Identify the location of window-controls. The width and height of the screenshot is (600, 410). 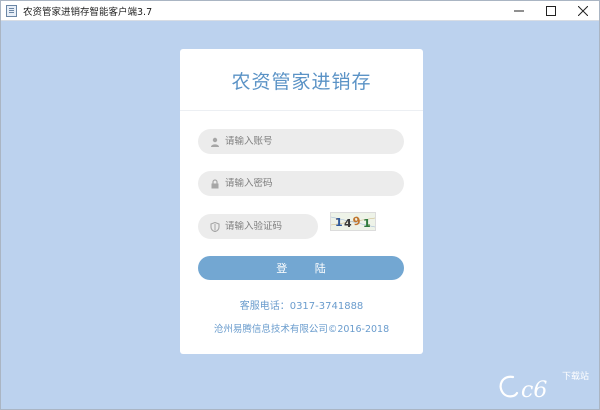
(551, 10).